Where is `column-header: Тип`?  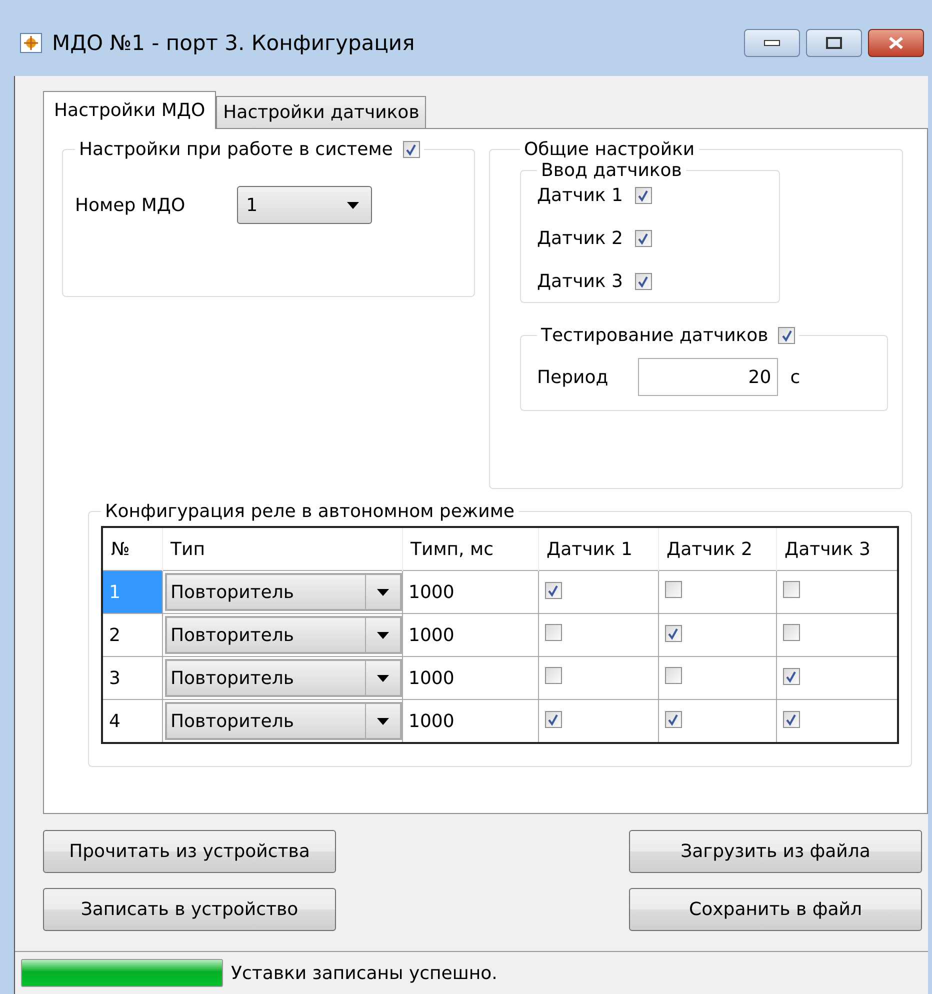 column-header: Тип is located at coordinates (282, 548).